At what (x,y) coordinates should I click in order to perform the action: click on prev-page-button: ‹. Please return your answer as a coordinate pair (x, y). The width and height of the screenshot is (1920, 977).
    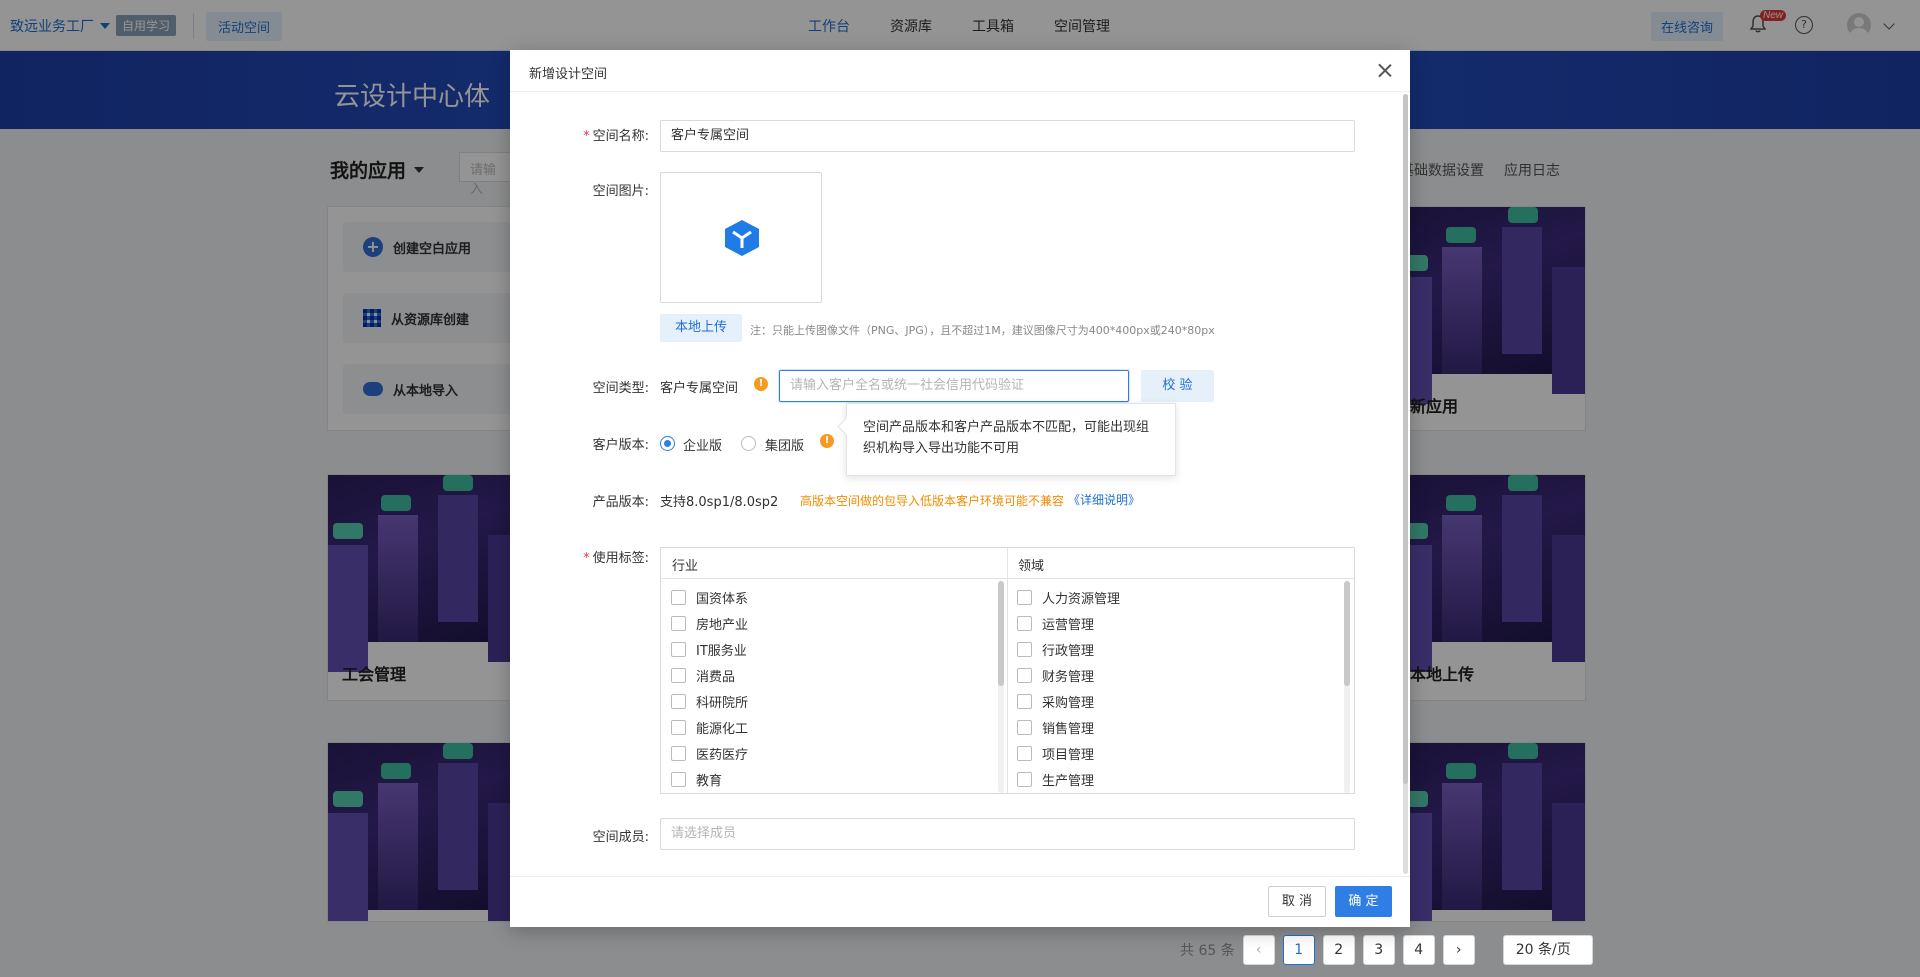
    Looking at the image, I should click on (1258, 950).